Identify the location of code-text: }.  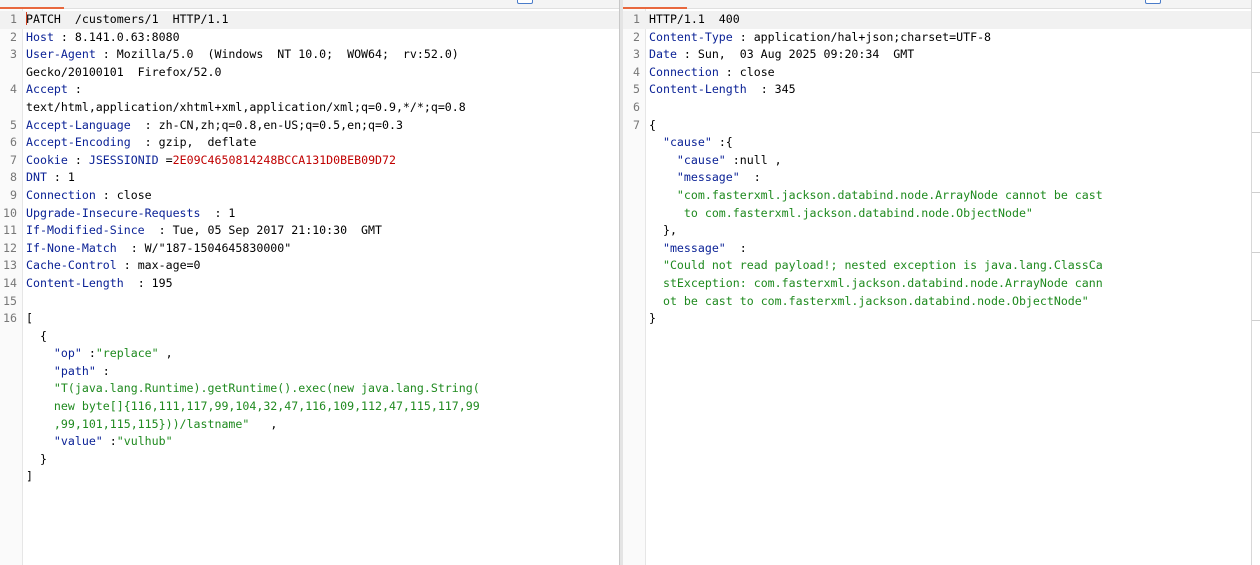
(36, 460).